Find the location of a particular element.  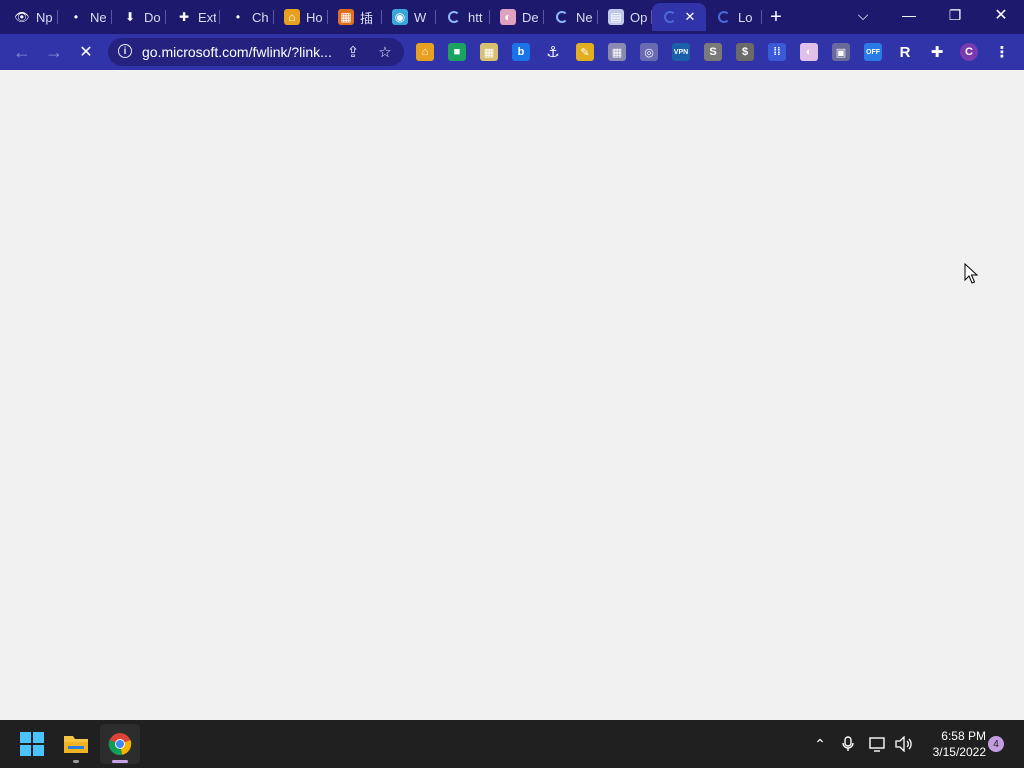

browser-tab: ▦ 插 is located at coordinates (355, 17).